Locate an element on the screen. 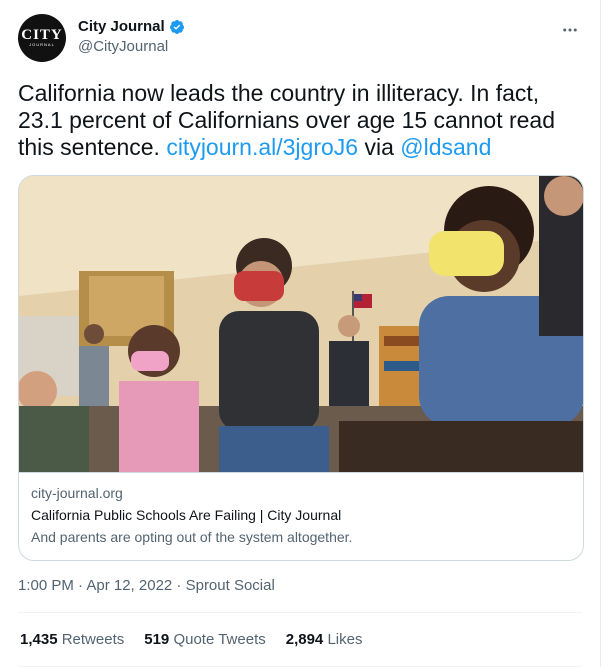  likes-label: Likes is located at coordinates (345, 639).